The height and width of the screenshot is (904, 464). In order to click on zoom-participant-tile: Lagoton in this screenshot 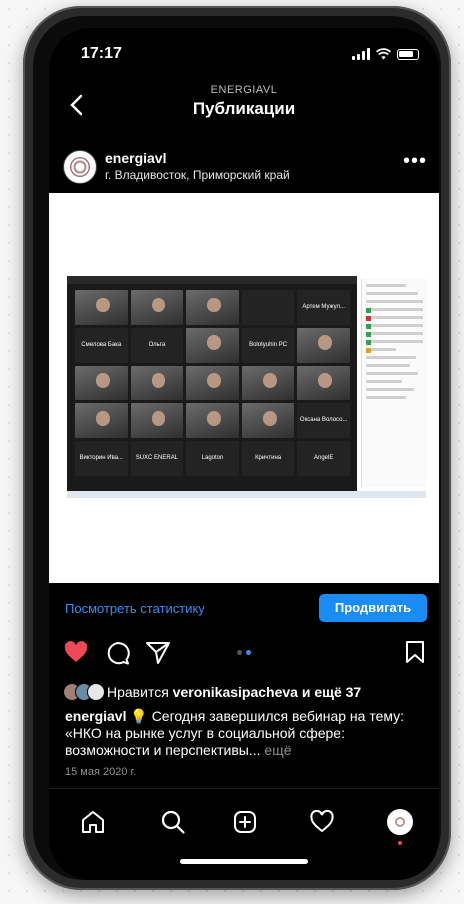, I will do `click(212, 458)`.